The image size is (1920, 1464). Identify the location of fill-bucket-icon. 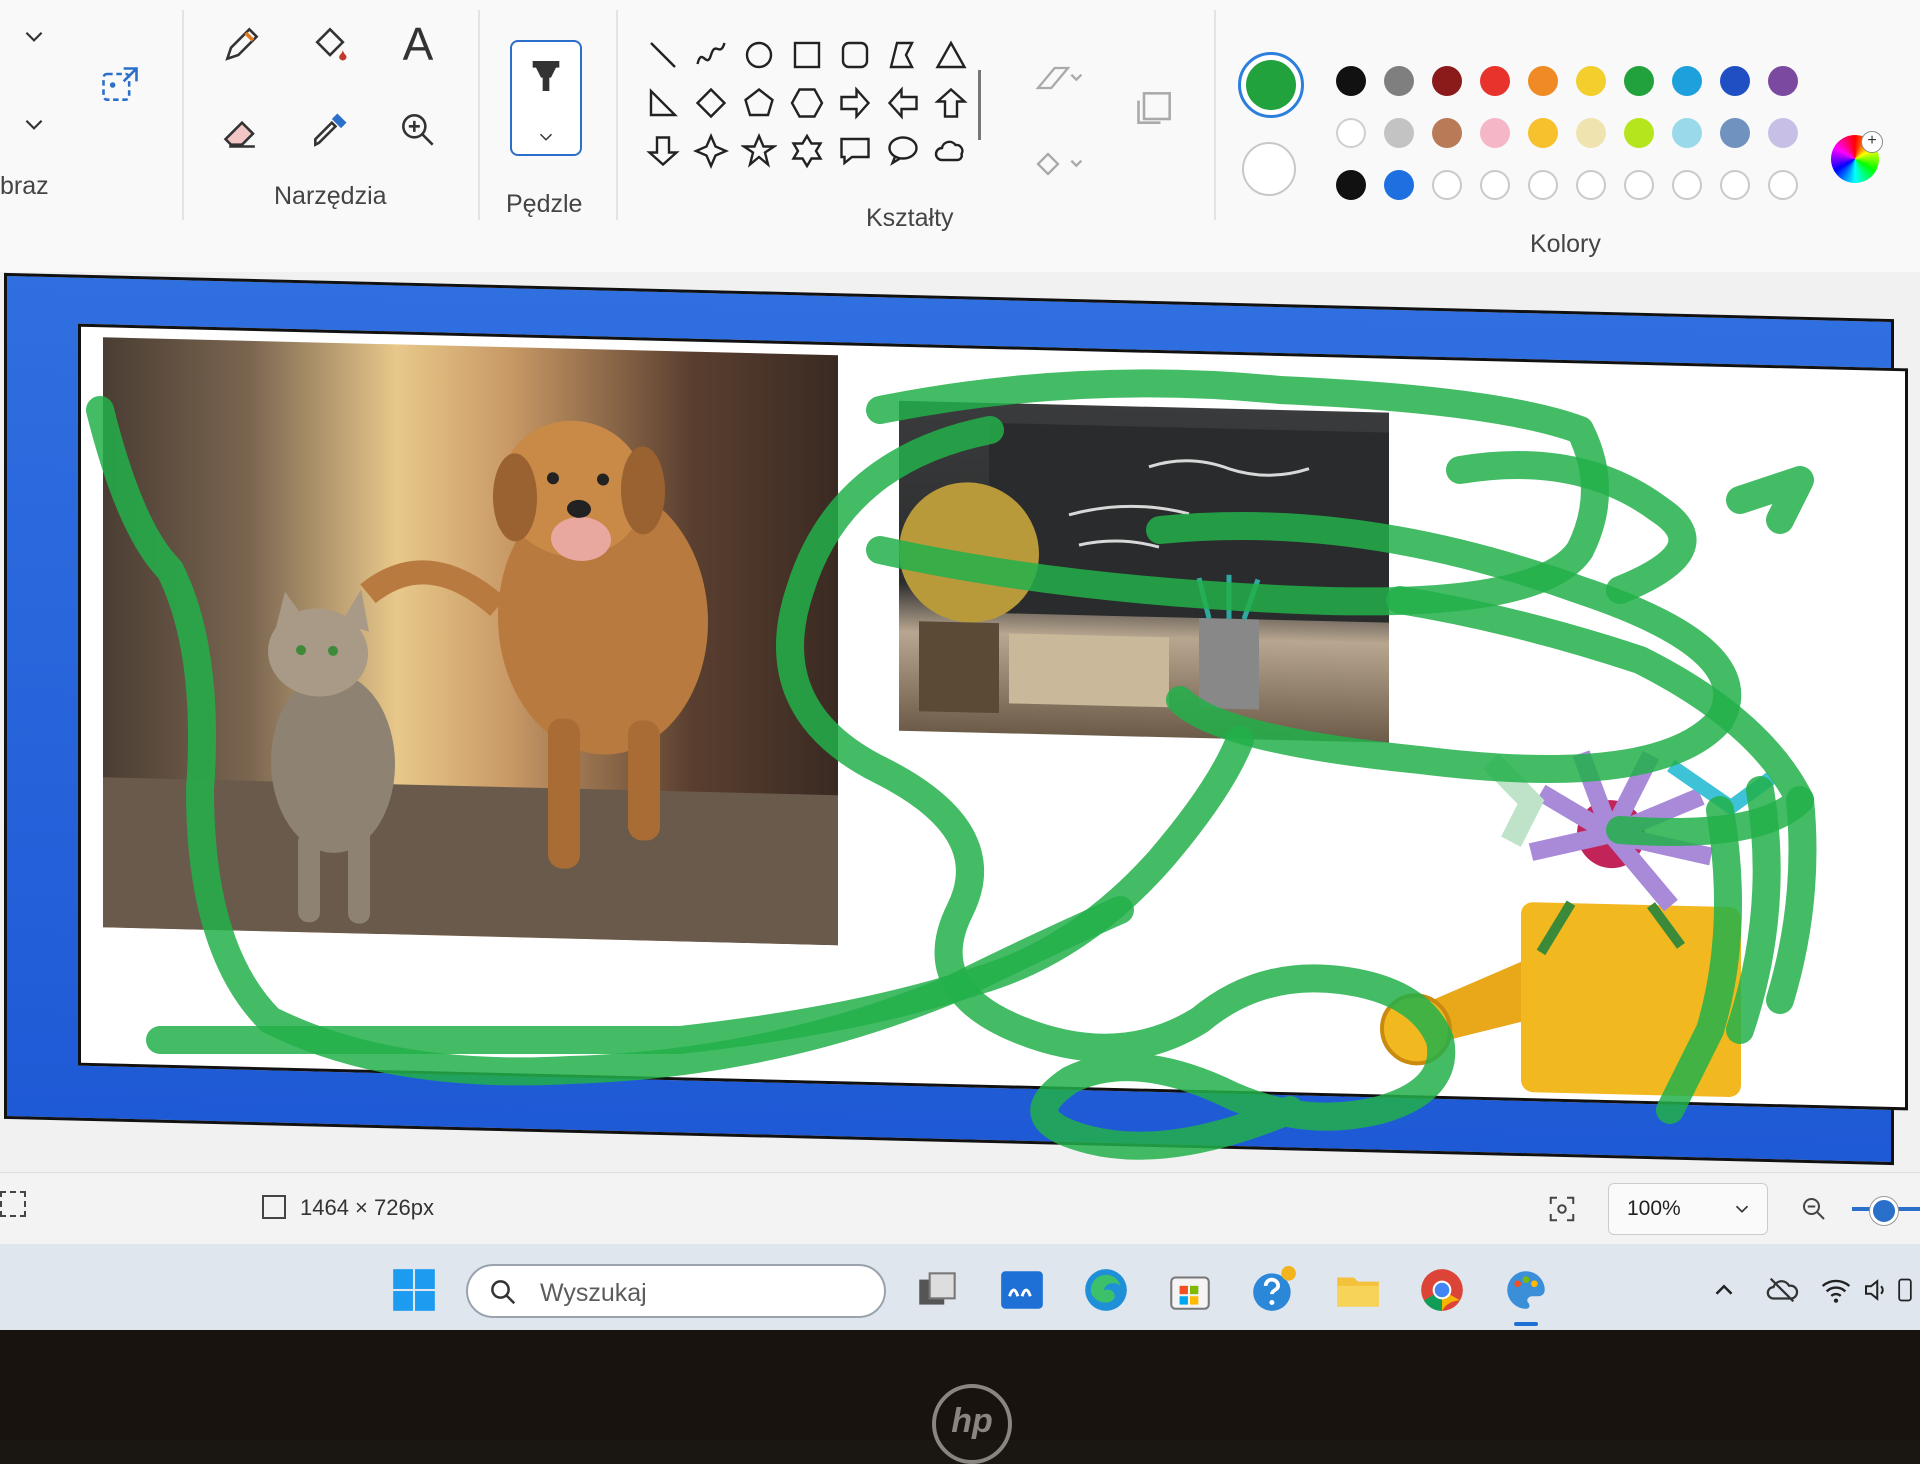
(330, 44).